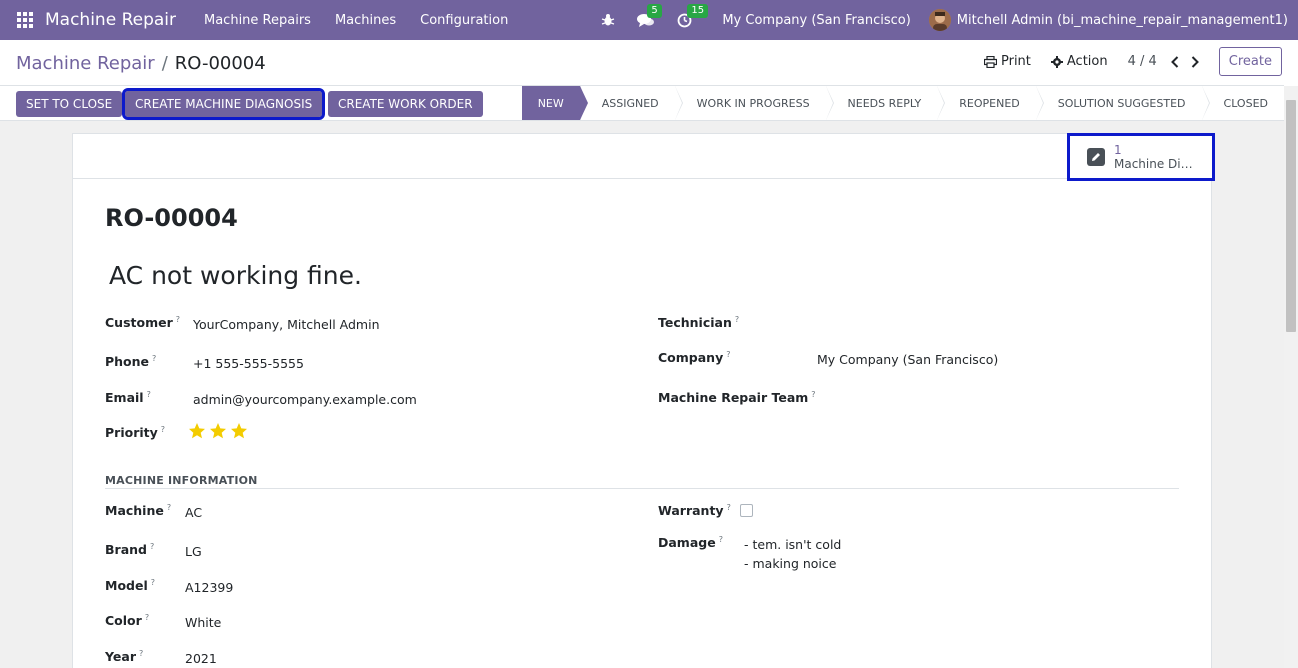 The image size is (1298, 668). I want to click on pager-previous-icon, so click(1175, 61).